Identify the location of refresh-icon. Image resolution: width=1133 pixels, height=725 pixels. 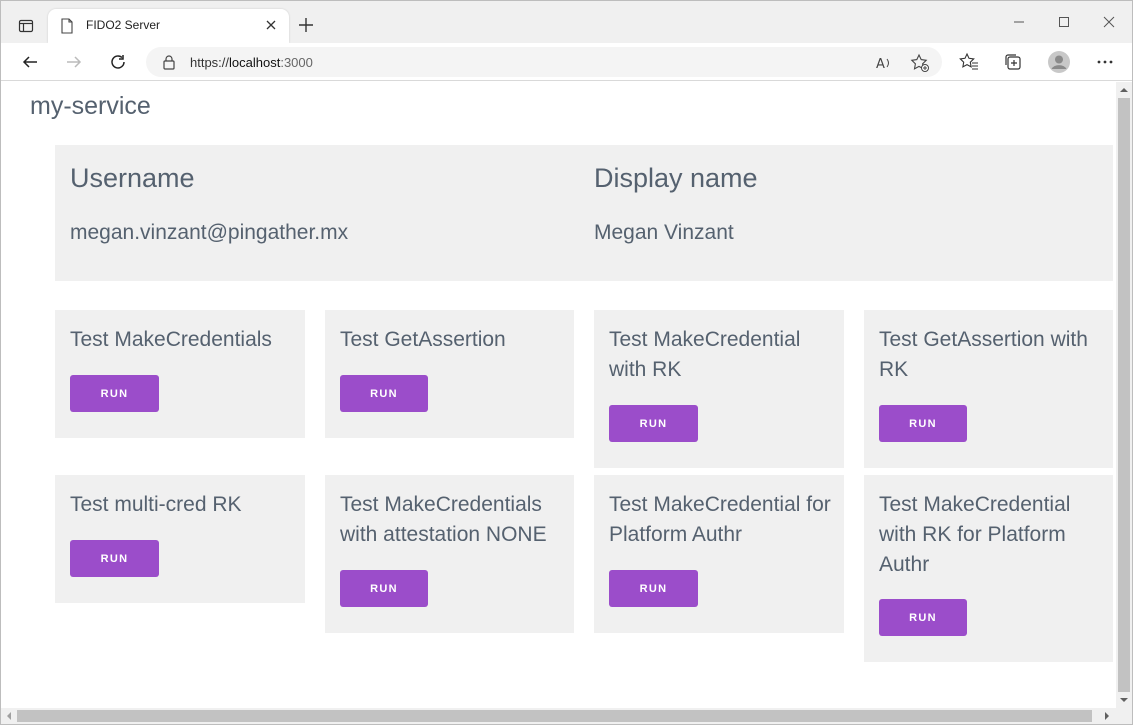
(118, 62).